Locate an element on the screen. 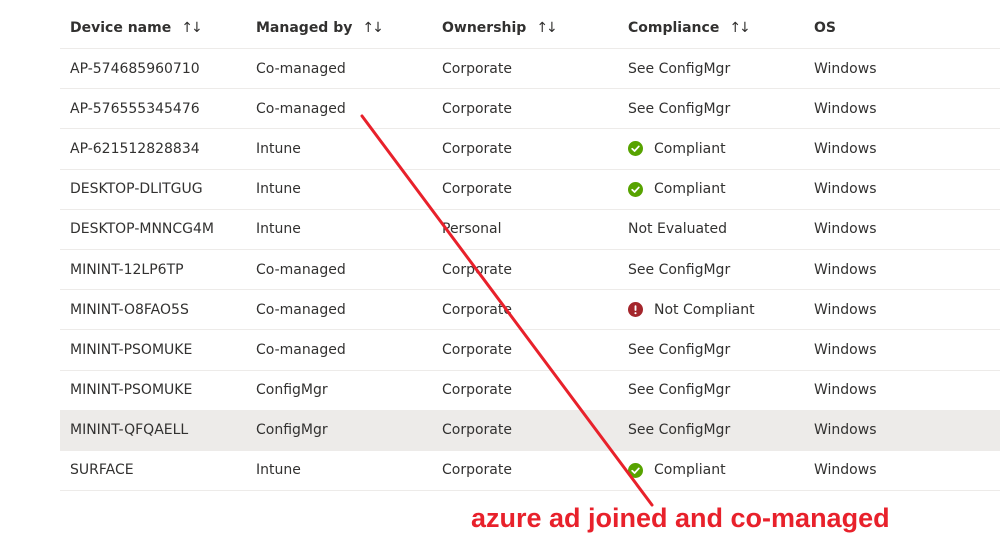 The width and height of the screenshot is (1000, 543). device-name-cell: MININT-QFQAELL is located at coordinates (153, 430).